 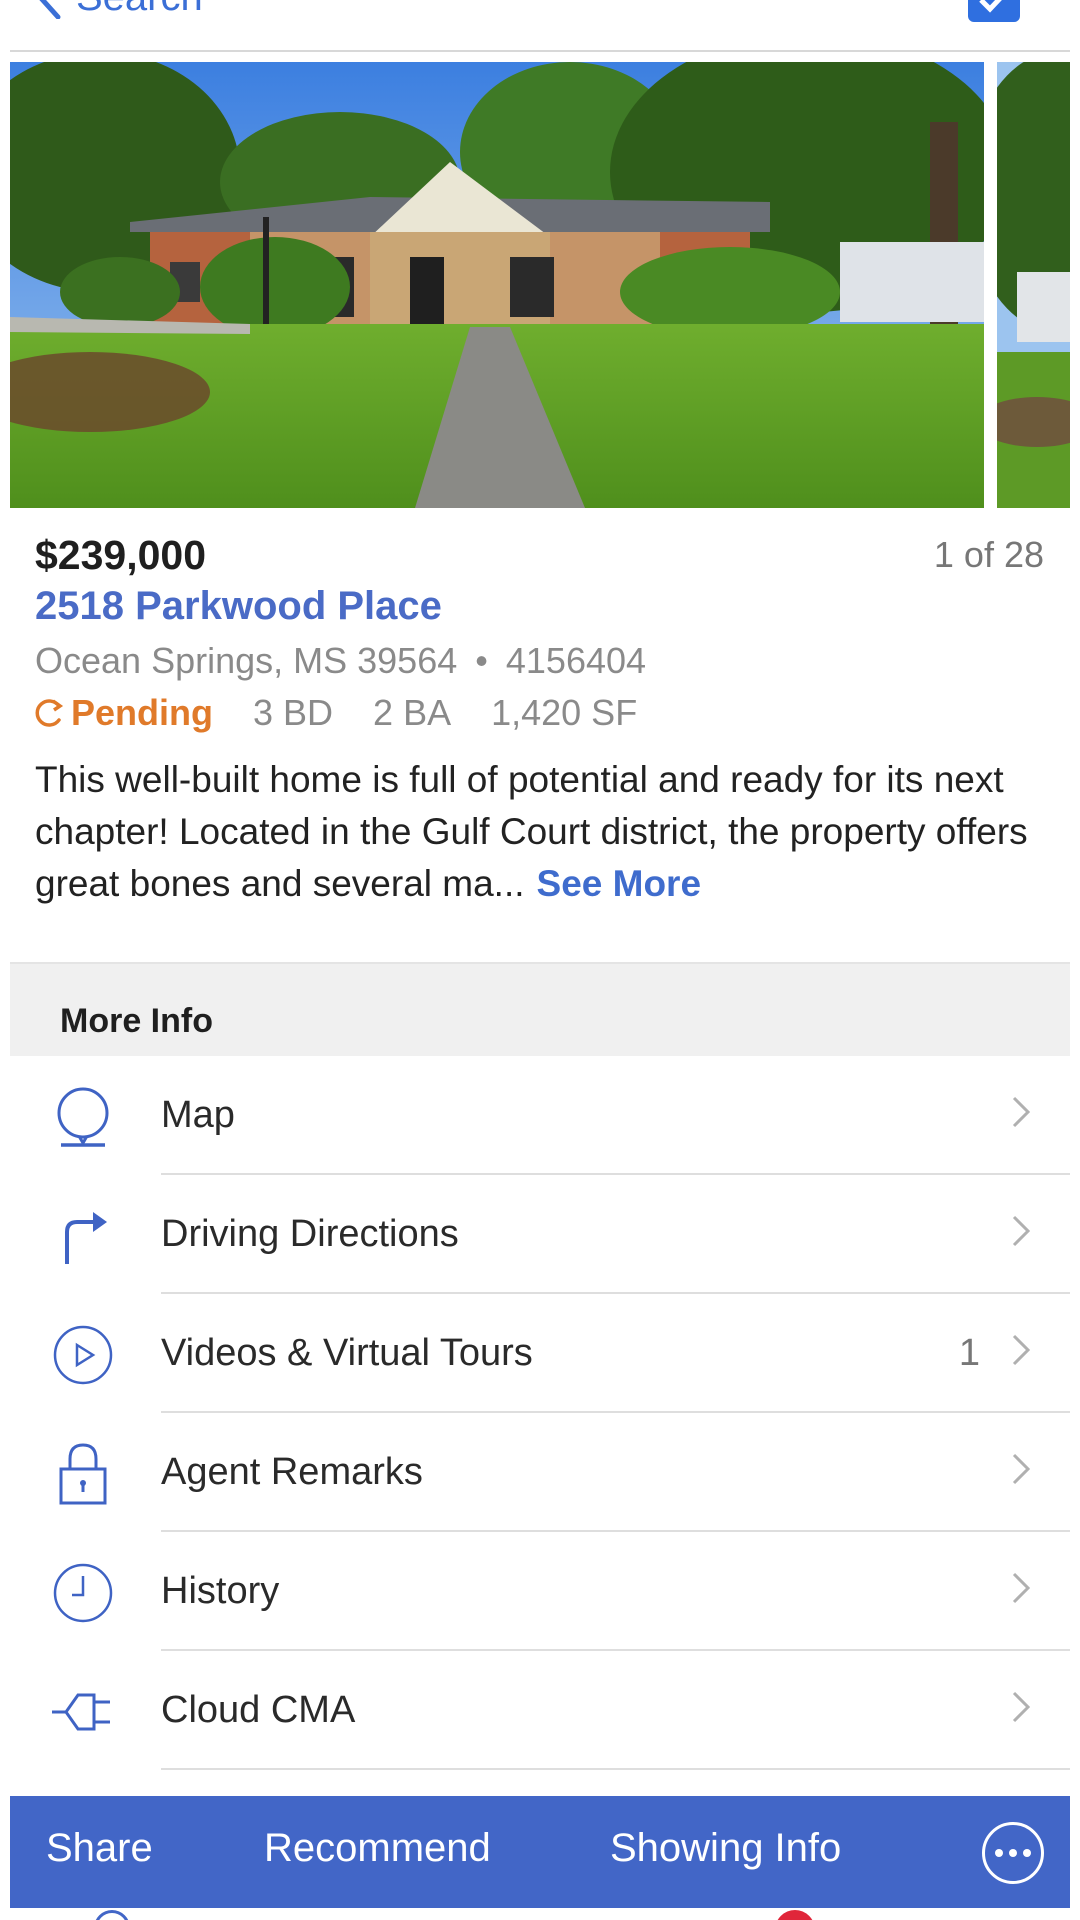 I want to click on select-checkbox, so click(x=994, y=11).